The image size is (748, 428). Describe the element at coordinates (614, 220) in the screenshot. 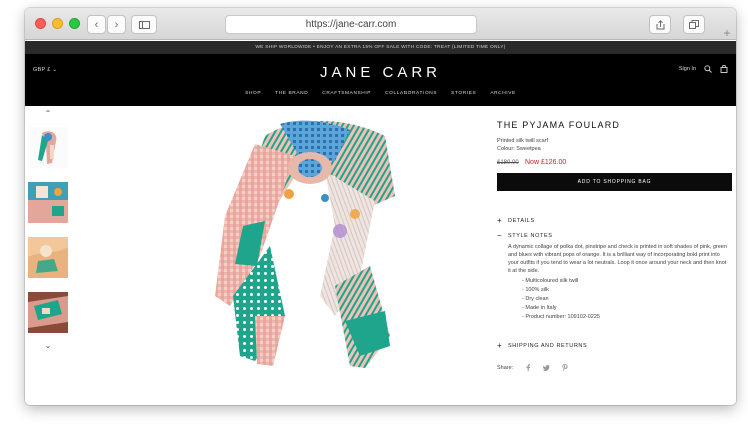

I see `details-accordion: + DETAILS` at that location.